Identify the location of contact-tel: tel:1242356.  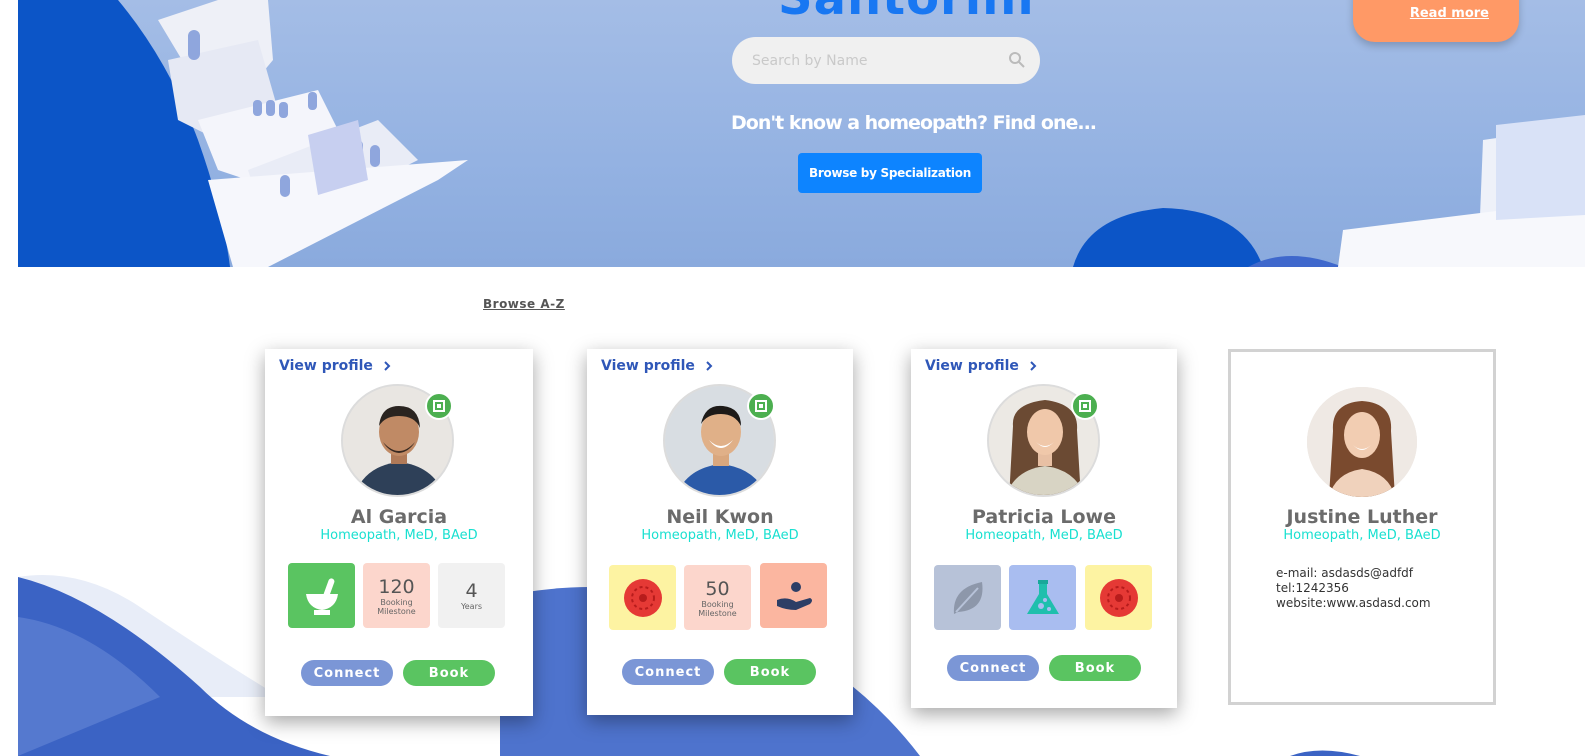
(1312, 588).